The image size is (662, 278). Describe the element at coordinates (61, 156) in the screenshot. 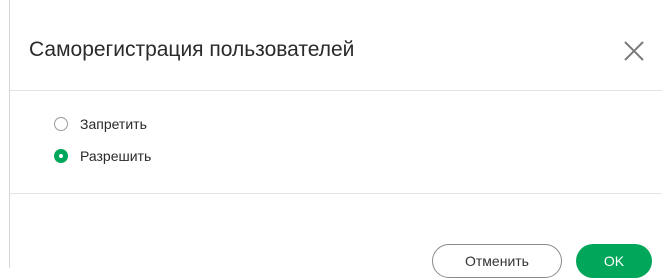

I see `radio-button-selected` at that location.